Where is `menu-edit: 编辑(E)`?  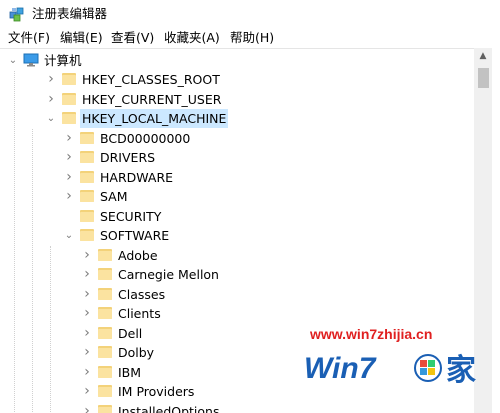 menu-edit: 编辑(E) is located at coordinates (81, 38).